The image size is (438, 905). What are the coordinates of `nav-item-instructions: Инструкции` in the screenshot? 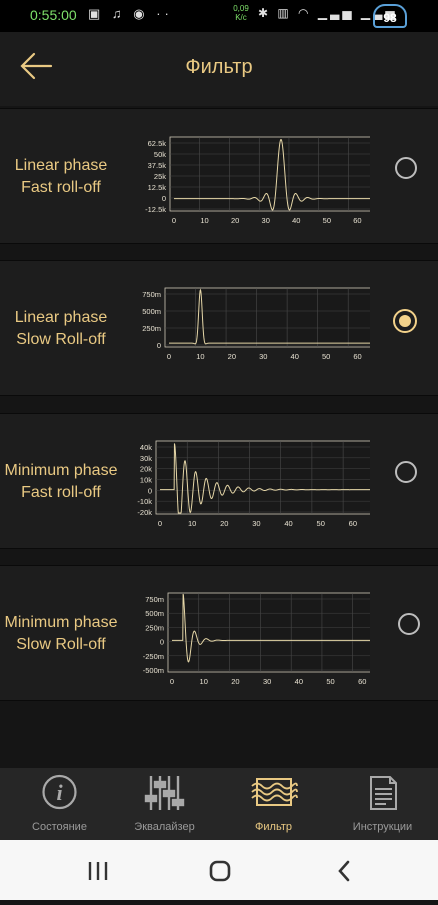 It's located at (382, 804).